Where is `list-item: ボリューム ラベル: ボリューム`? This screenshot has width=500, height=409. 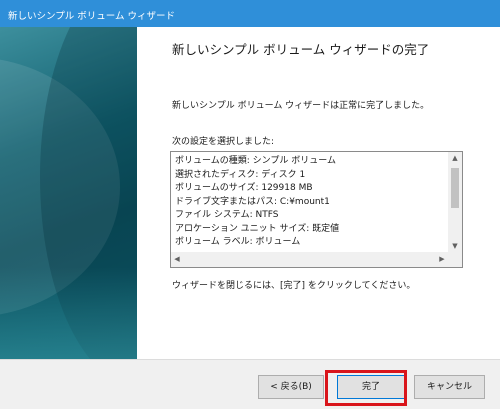
list-item: ボリューム ラベル: ボリューム is located at coordinates (238, 242).